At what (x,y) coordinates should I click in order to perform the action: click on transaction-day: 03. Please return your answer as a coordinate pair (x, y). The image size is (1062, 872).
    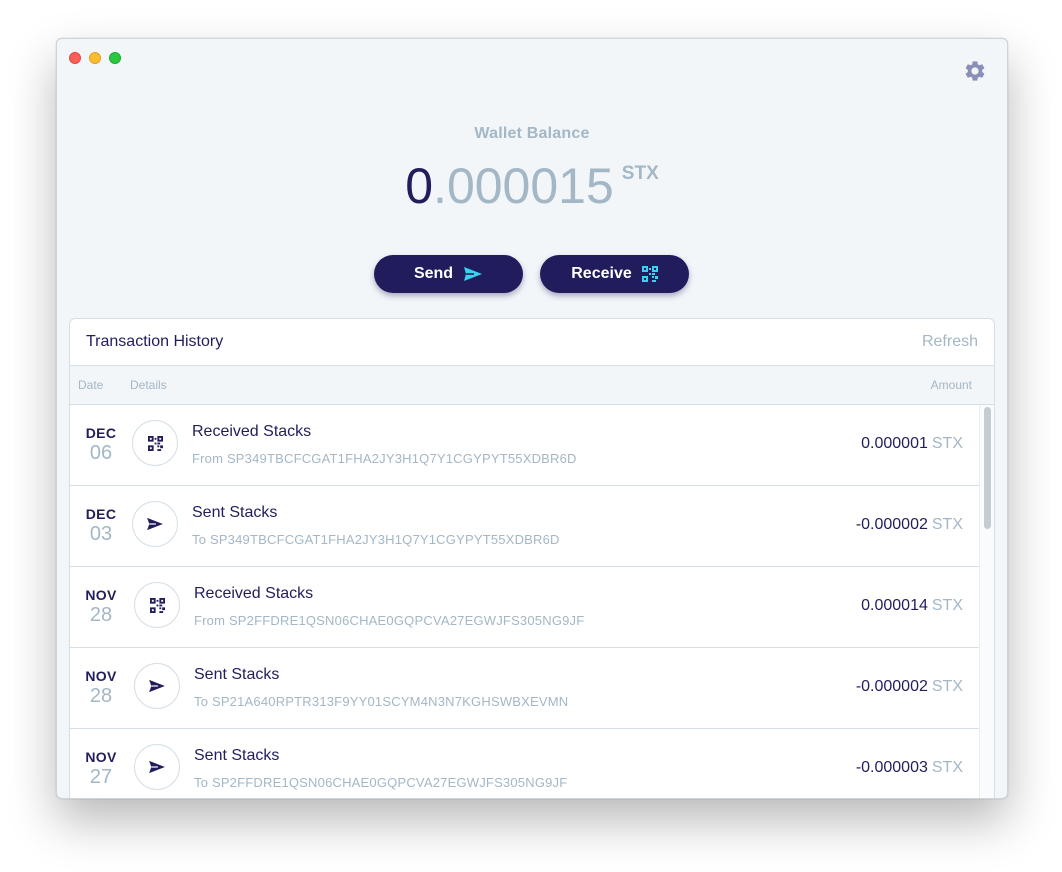
    Looking at the image, I should click on (101, 534).